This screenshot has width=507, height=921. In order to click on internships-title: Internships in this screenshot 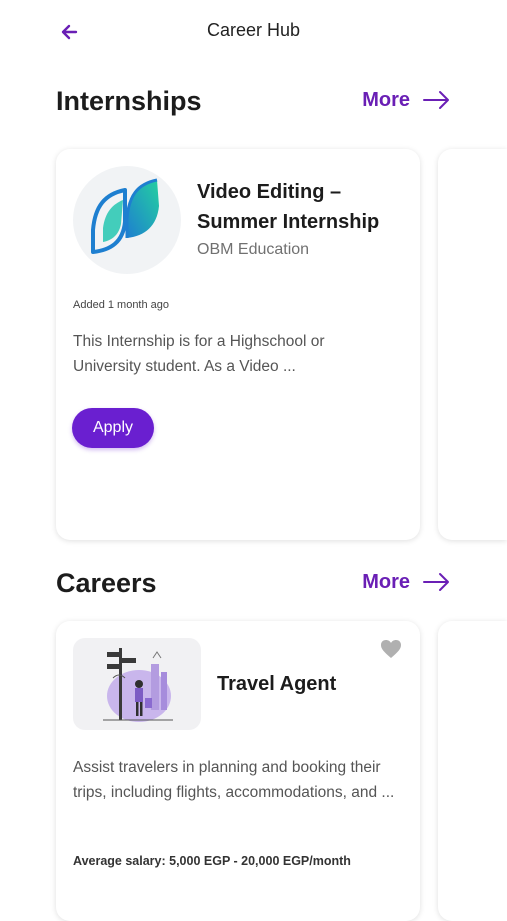, I will do `click(129, 101)`.